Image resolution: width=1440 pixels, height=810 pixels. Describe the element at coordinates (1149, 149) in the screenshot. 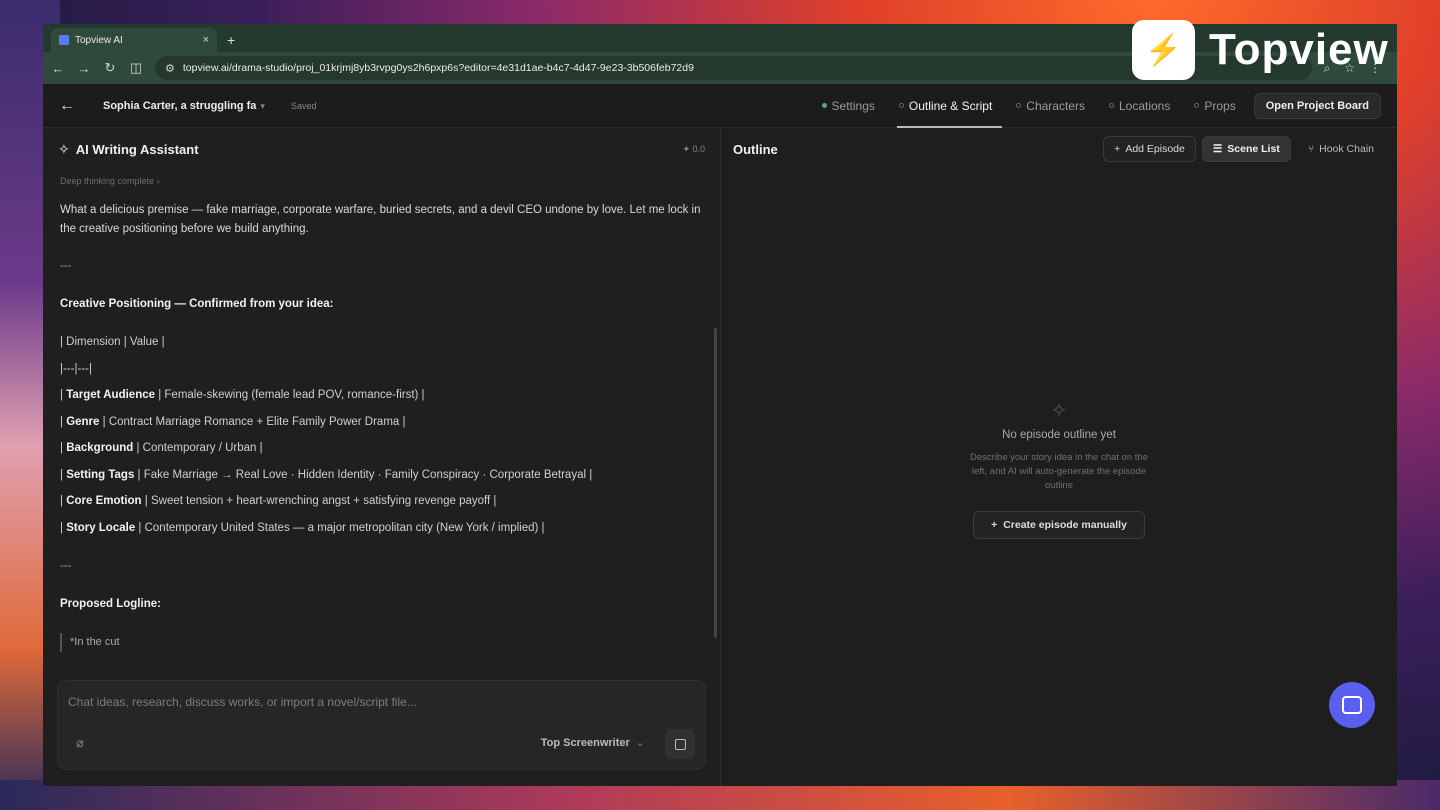

I see `add-episode-button: + Add Episode` at that location.